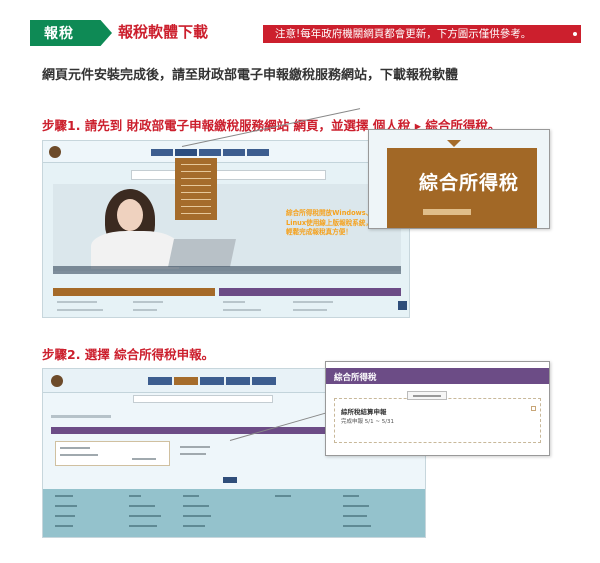 The width and height of the screenshot is (600, 563). What do you see at coordinates (355, 378) in the screenshot?
I see `zoom-callout-2-header-label: 綜合所得稅` at bounding box center [355, 378].